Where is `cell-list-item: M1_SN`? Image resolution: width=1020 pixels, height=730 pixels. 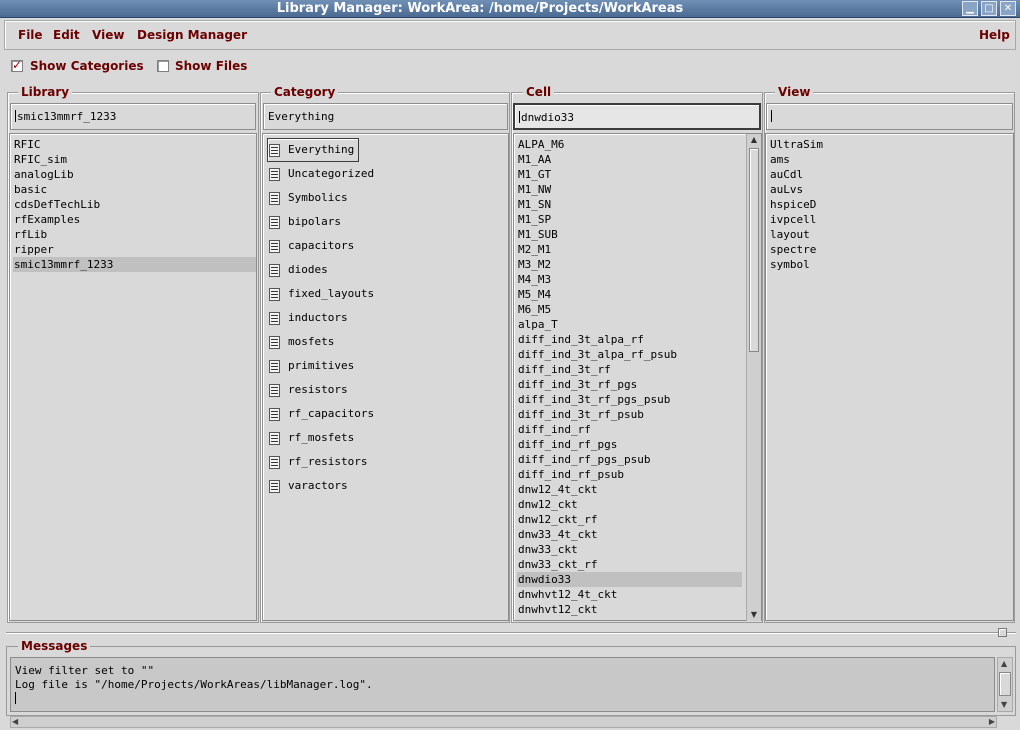
cell-list-item: M1_SN is located at coordinates (629, 204).